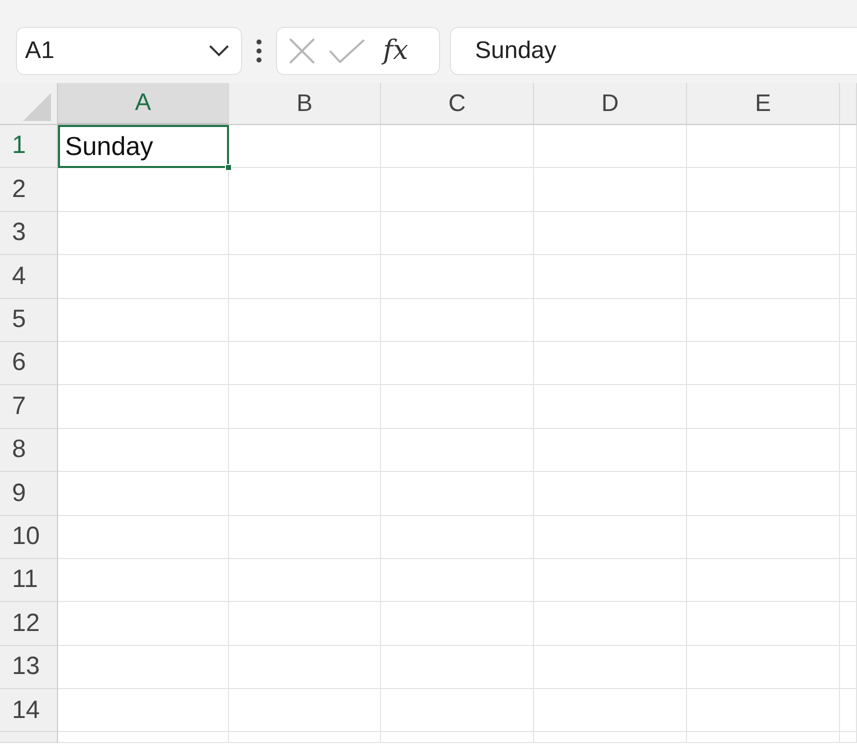 This screenshot has height=744, width=857. What do you see at coordinates (29, 450) in the screenshot?
I see `row-header: 8` at bounding box center [29, 450].